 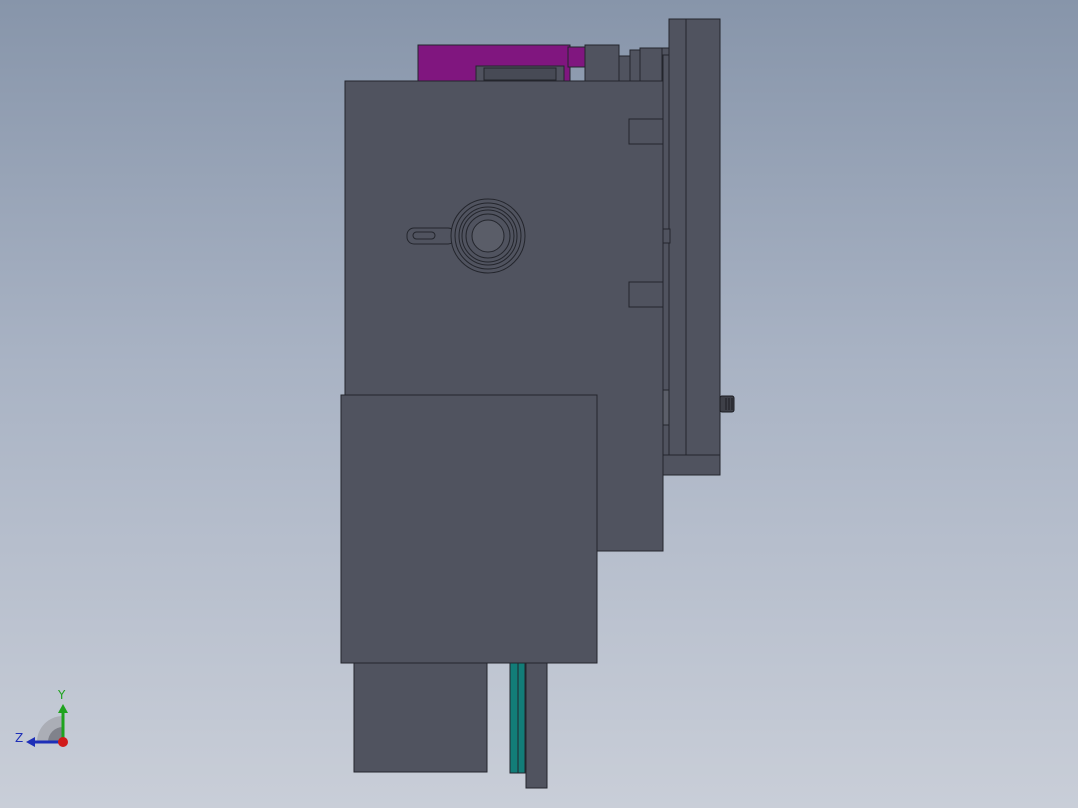 What do you see at coordinates (63, 708) in the screenshot?
I see `y-axis-arrow` at bounding box center [63, 708].